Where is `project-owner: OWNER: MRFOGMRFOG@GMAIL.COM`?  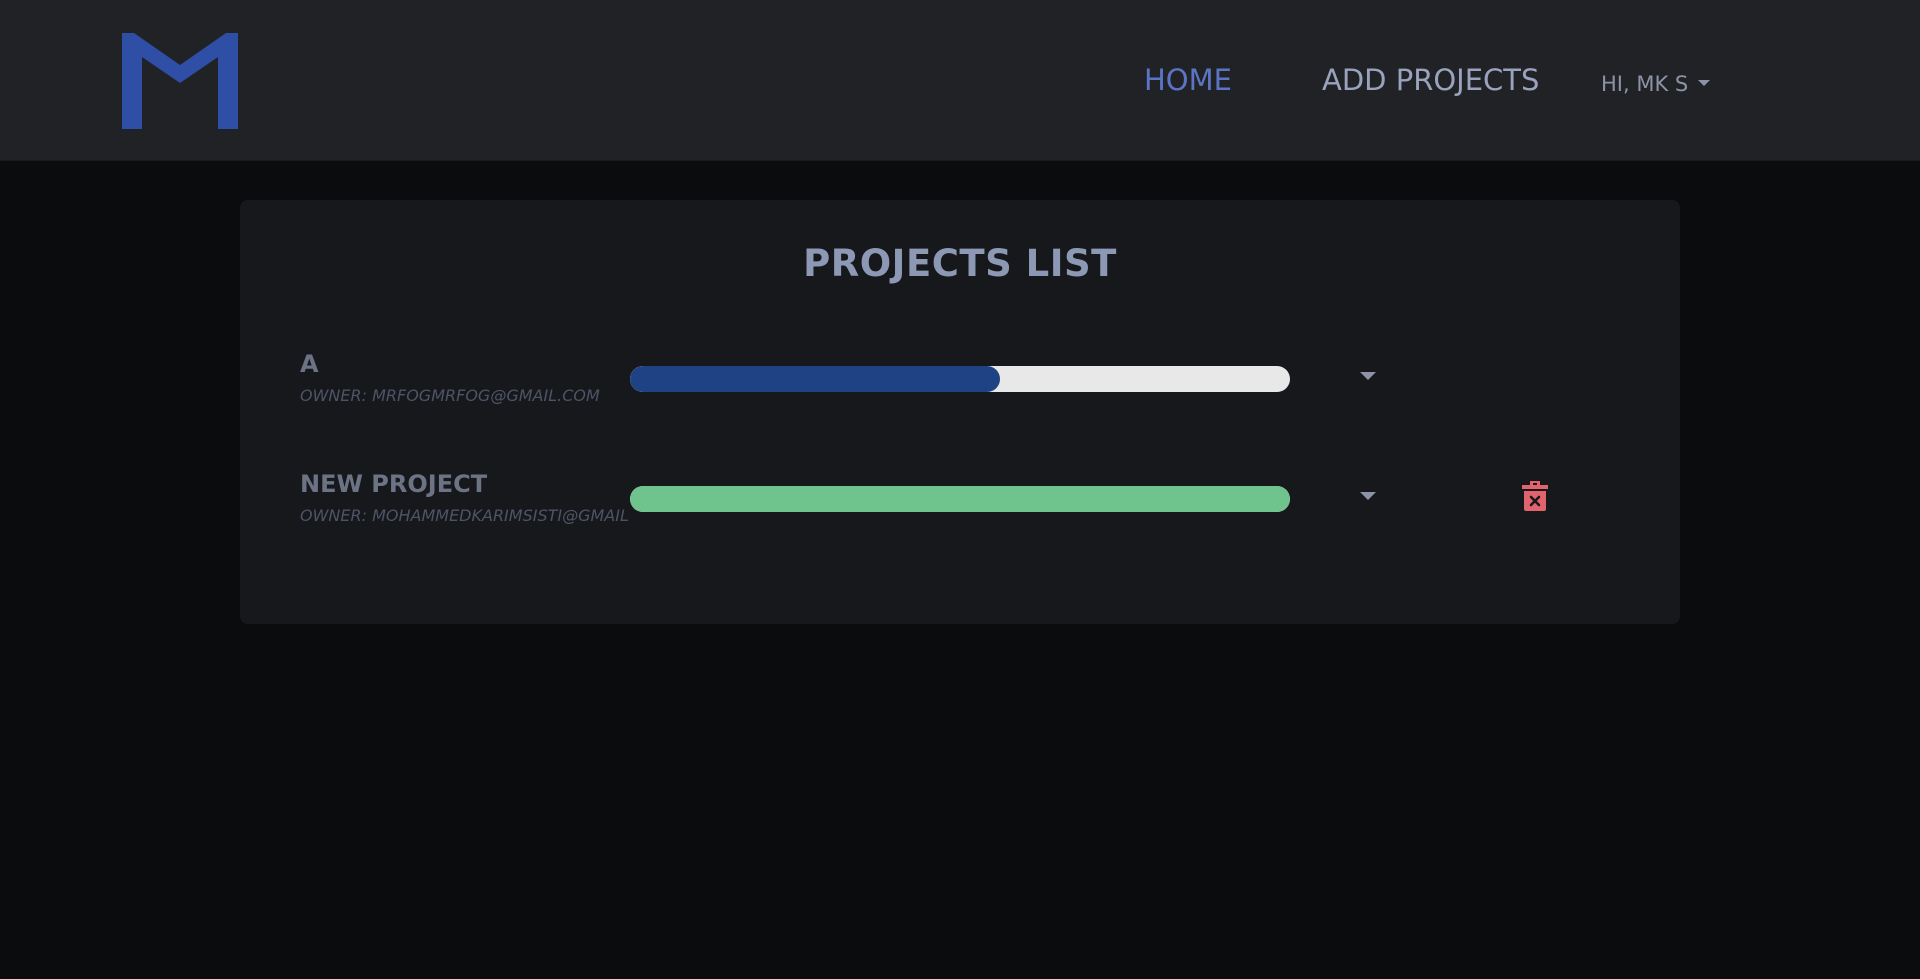
project-owner: OWNER: MRFOGMRFOG@GMAIL.COM is located at coordinates (450, 395).